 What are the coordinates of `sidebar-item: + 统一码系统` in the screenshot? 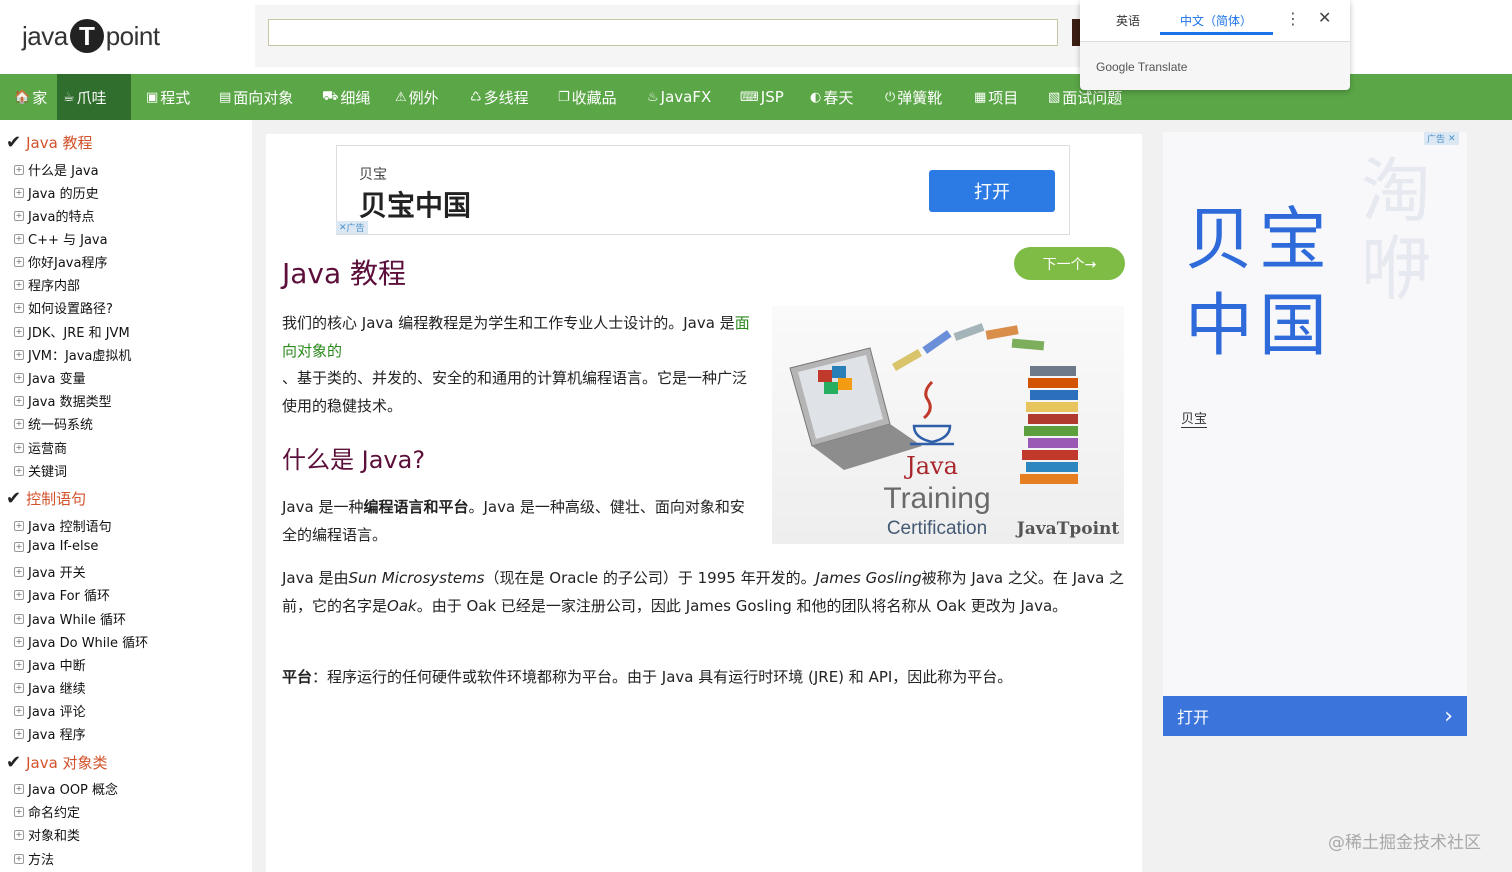 It's located at (53, 423).